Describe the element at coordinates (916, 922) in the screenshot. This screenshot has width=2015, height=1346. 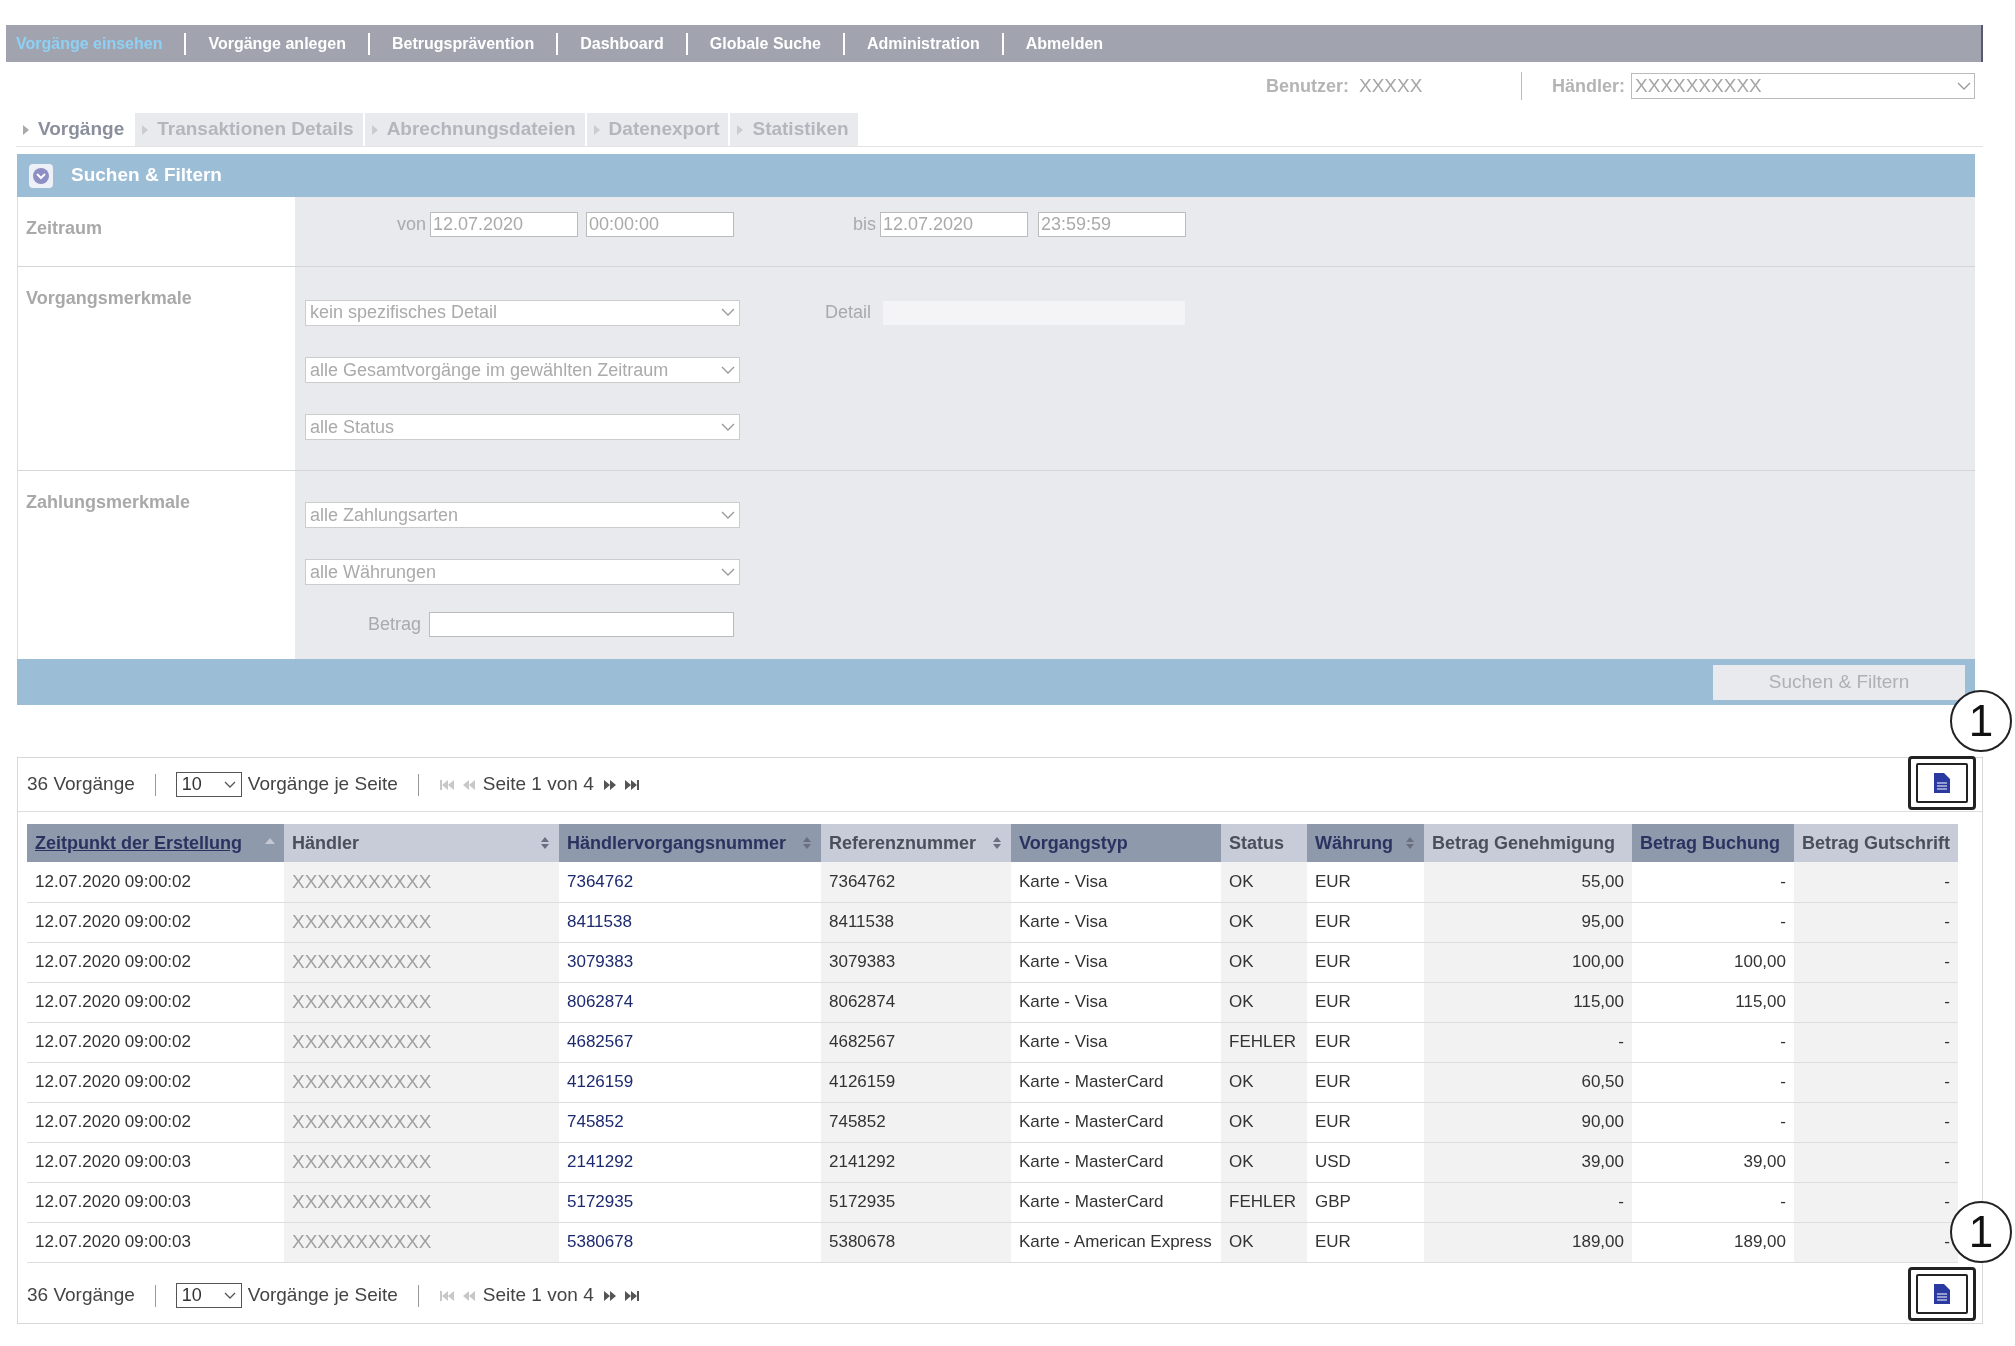
I see `table-cell: 8411538` at that location.